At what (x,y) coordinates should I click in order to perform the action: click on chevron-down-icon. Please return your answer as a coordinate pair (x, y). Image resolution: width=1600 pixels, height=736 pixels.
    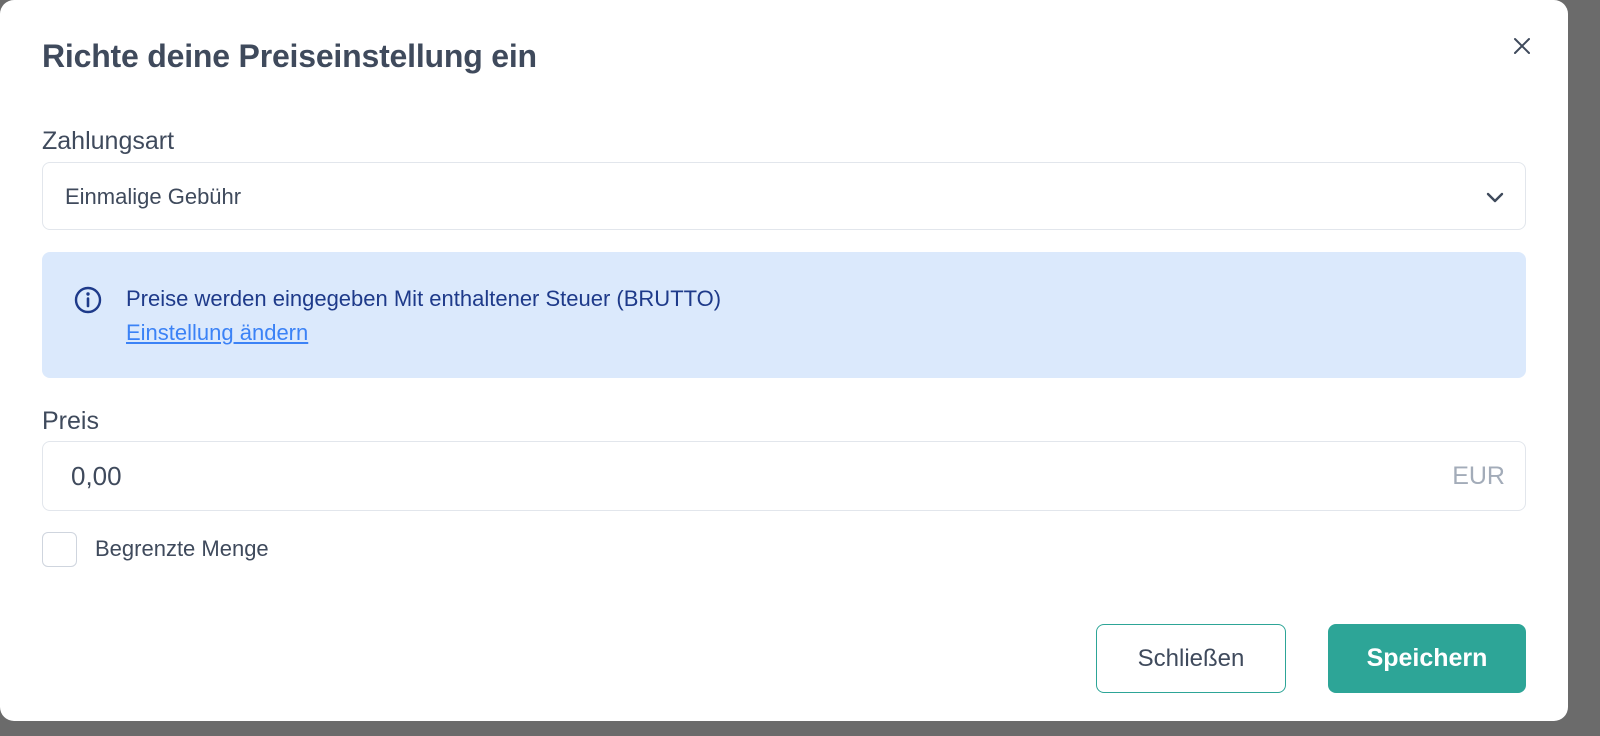
    Looking at the image, I should click on (1495, 197).